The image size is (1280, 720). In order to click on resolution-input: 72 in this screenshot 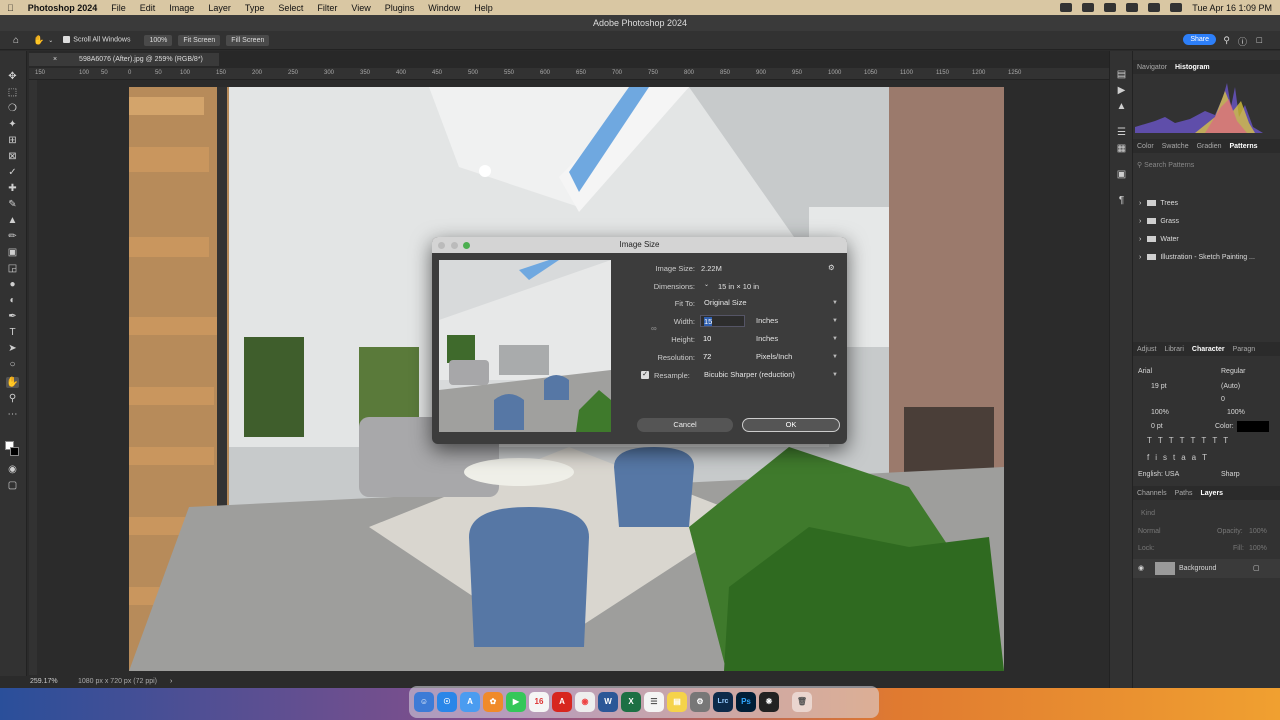, I will do `click(722, 357)`.